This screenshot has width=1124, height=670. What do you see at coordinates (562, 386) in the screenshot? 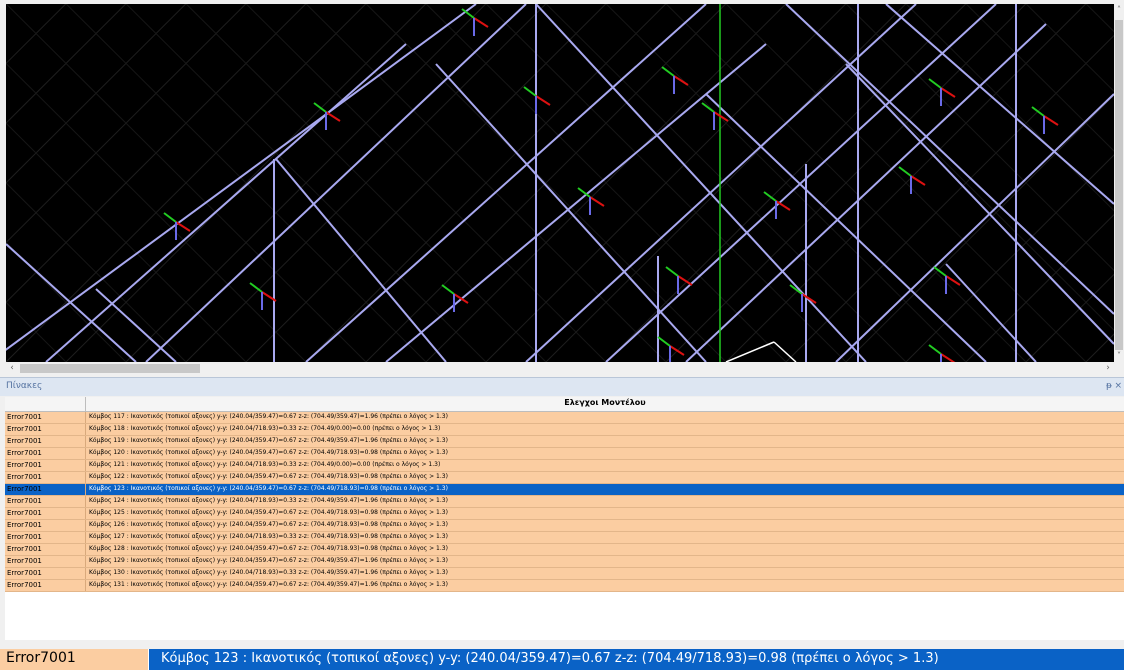
I see `tables-panel-header: Πίνακες ᵽ ×` at bounding box center [562, 386].